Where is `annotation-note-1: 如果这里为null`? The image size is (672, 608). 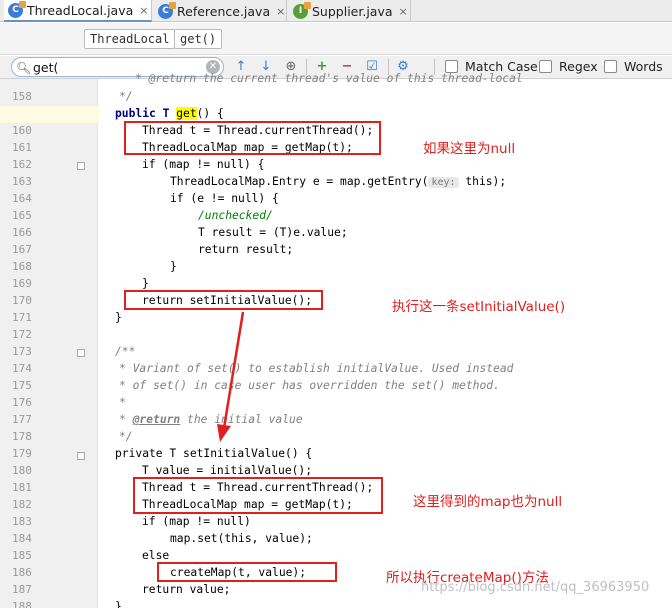
annotation-note-1: 如果这里为null is located at coordinates (469, 149).